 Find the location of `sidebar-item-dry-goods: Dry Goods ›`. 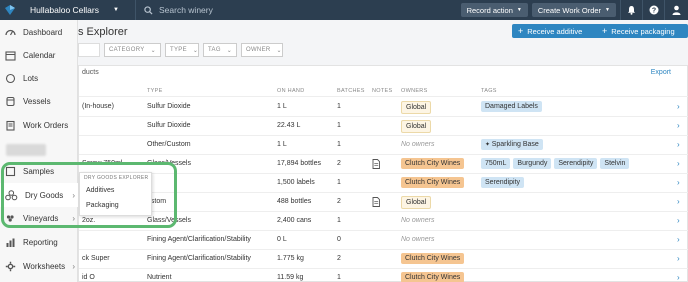

sidebar-item-dry-goods: Dry Goods › is located at coordinates (39, 195).